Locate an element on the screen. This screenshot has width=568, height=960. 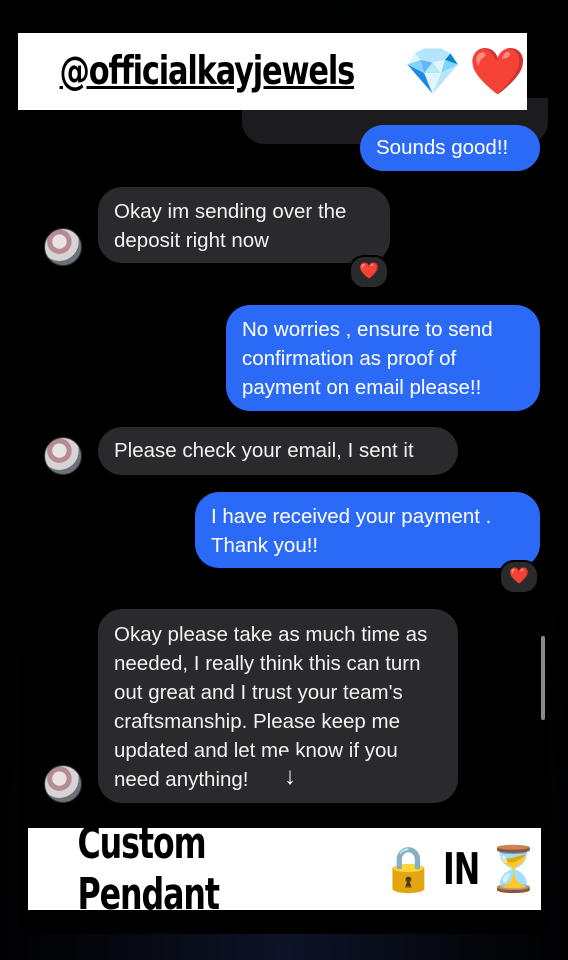
bottom-status-banner: Custom Pendant 🔒 IN ⏳ is located at coordinates (284, 869).